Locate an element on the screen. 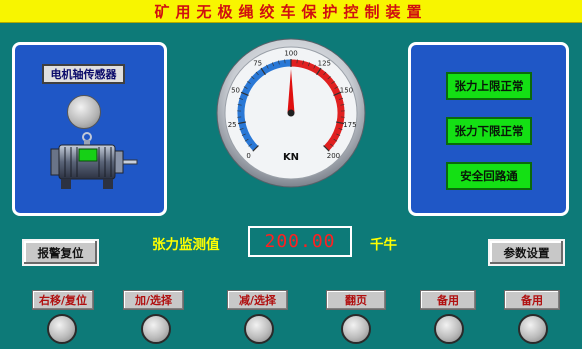  subtract-select-button: 减/选择 is located at coordinates (257, 300).